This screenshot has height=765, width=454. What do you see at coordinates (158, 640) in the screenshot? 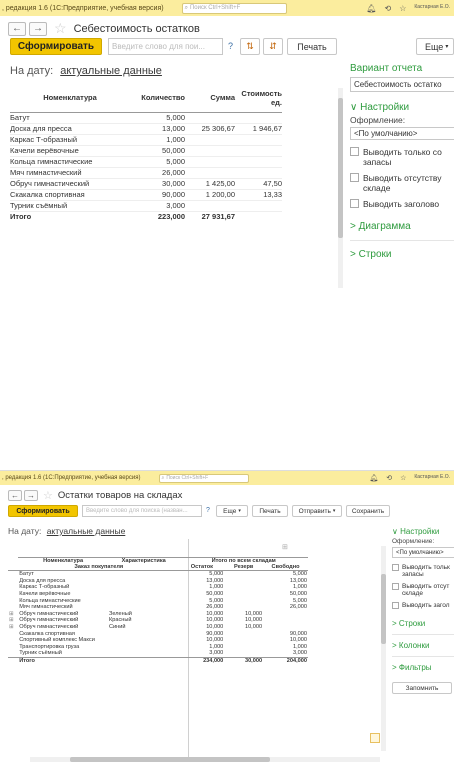
I see `table-row: Спортивный комплекс Макси 10,000 10,000` at bounding box center [158, 640].